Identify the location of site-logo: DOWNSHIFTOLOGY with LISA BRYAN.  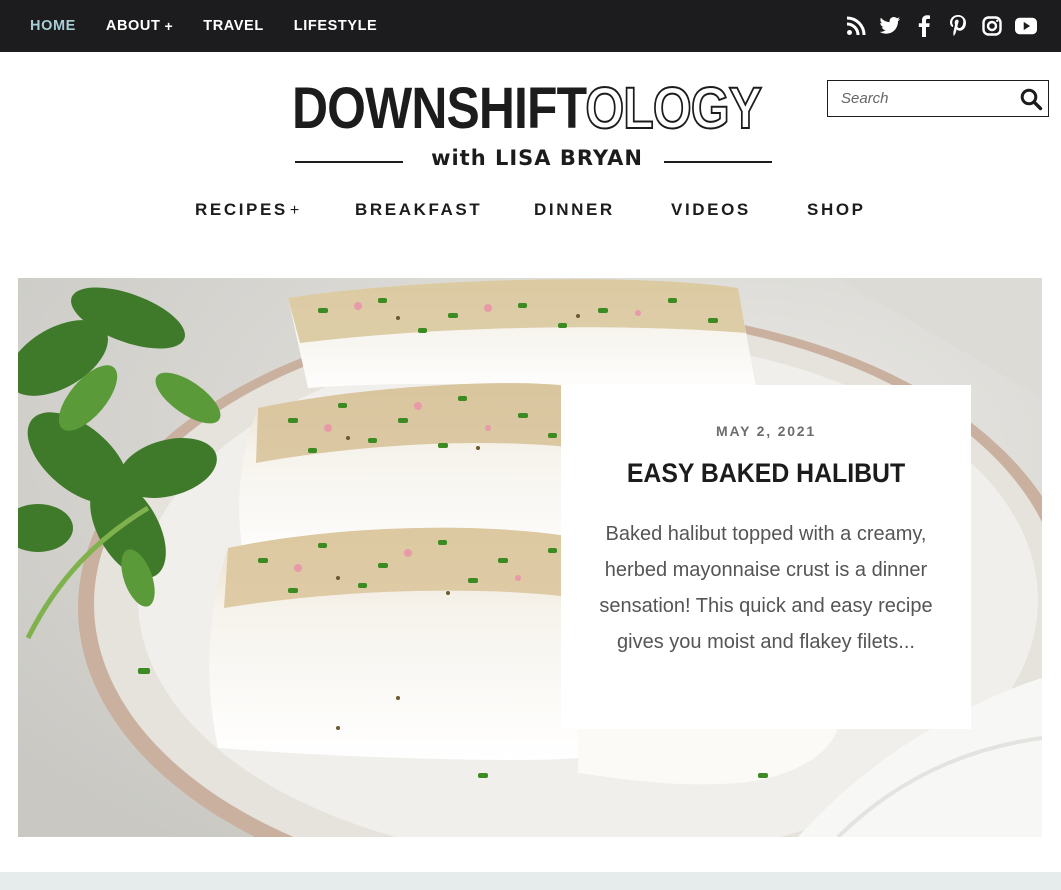
(532, 127).